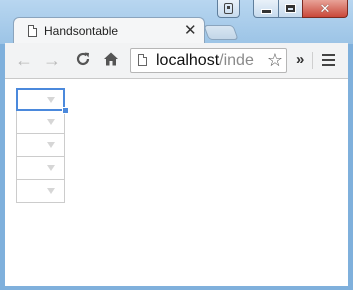 This screenshot has width=353, height=290. I want to click on reload-icon, so click(83, 60).